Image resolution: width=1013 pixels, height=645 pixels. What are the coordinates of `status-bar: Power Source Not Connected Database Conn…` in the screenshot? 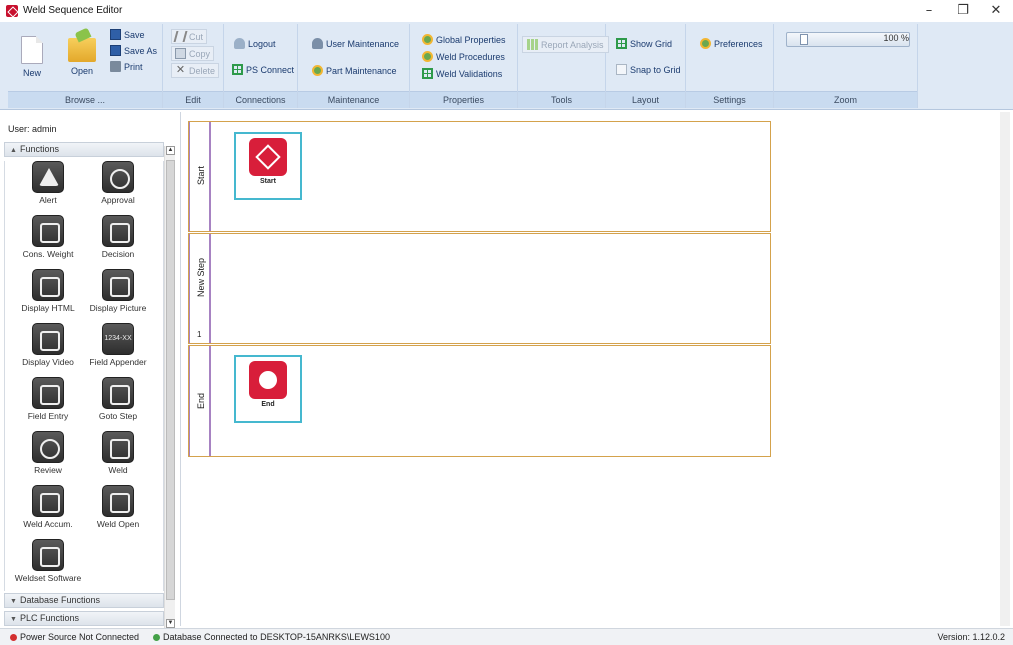 It's located at (506, 636).